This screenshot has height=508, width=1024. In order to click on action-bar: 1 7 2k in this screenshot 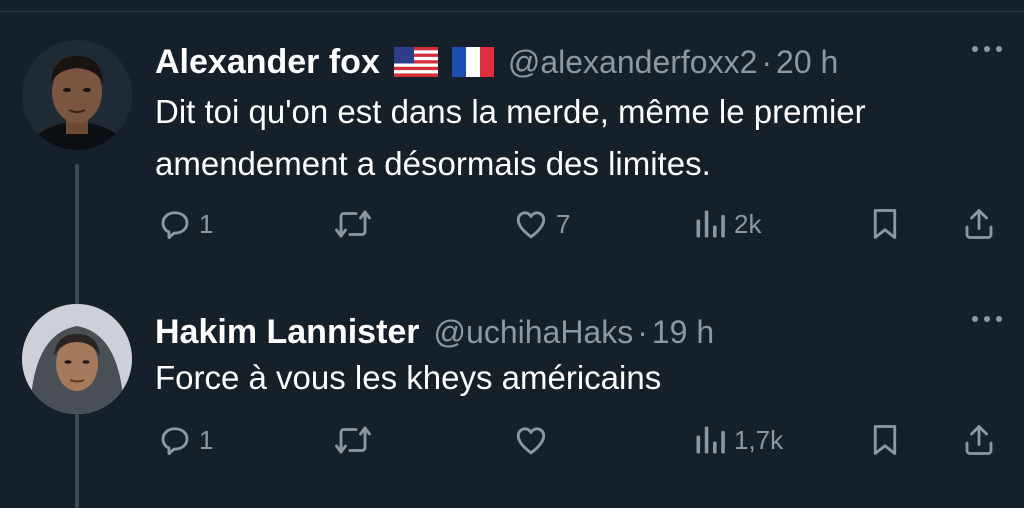, I will do `click(512, 226)`.